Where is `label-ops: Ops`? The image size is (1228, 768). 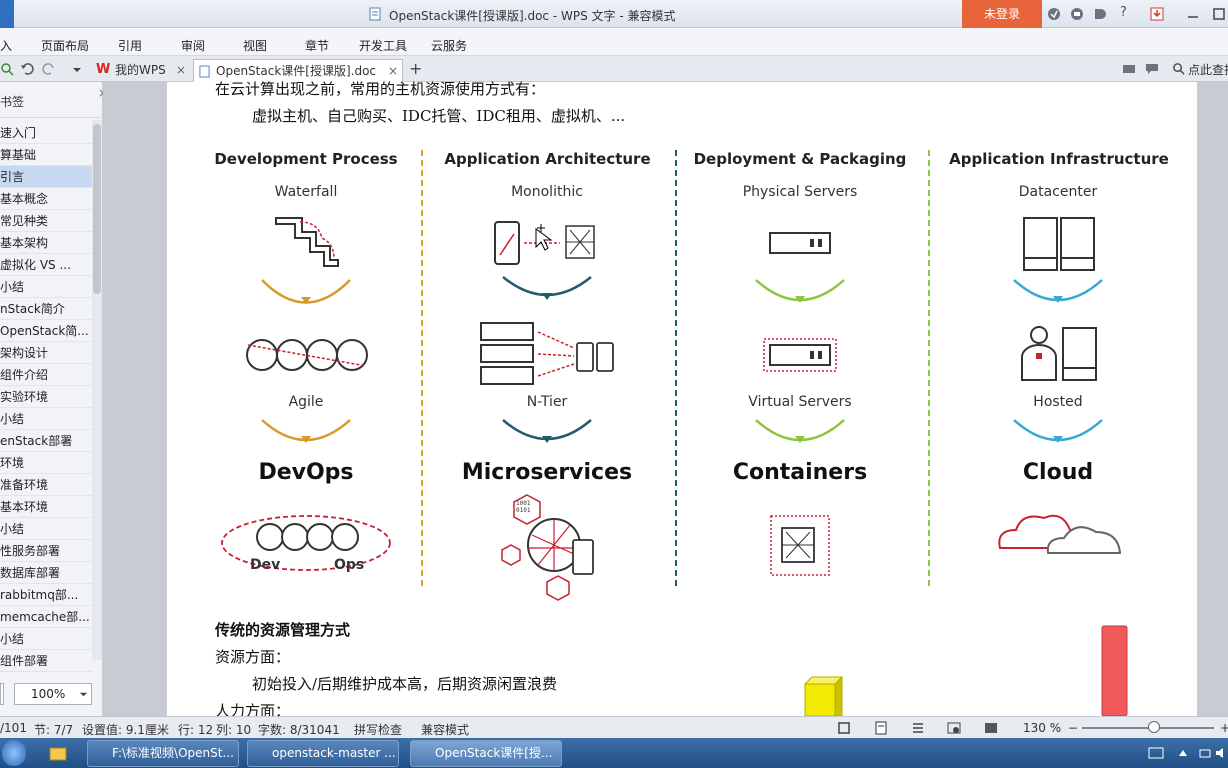 label-ops: Ops is located at coordinates (349, 565).